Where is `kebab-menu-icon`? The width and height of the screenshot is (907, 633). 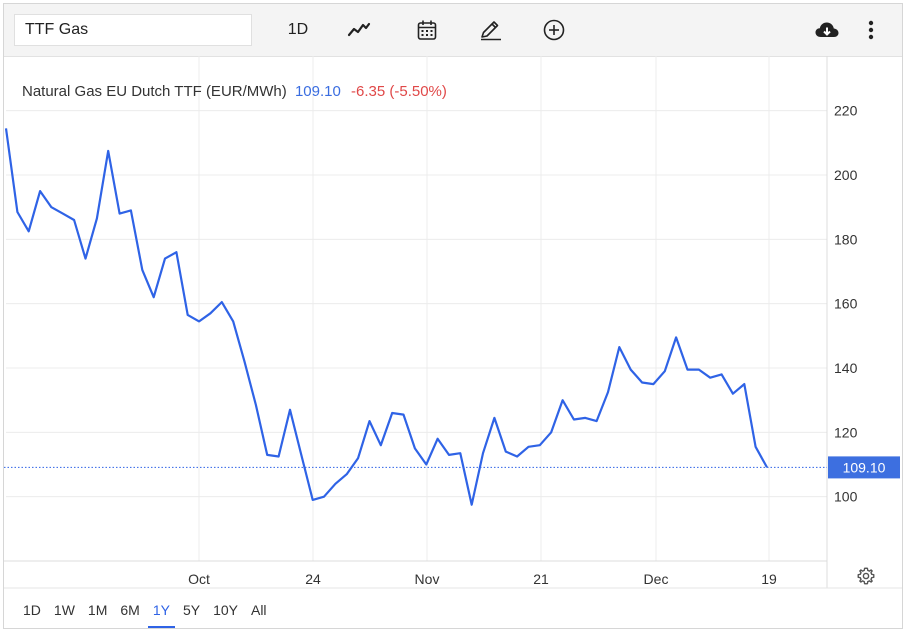
kebab-menu-icon is located at coordinates (871, 30).